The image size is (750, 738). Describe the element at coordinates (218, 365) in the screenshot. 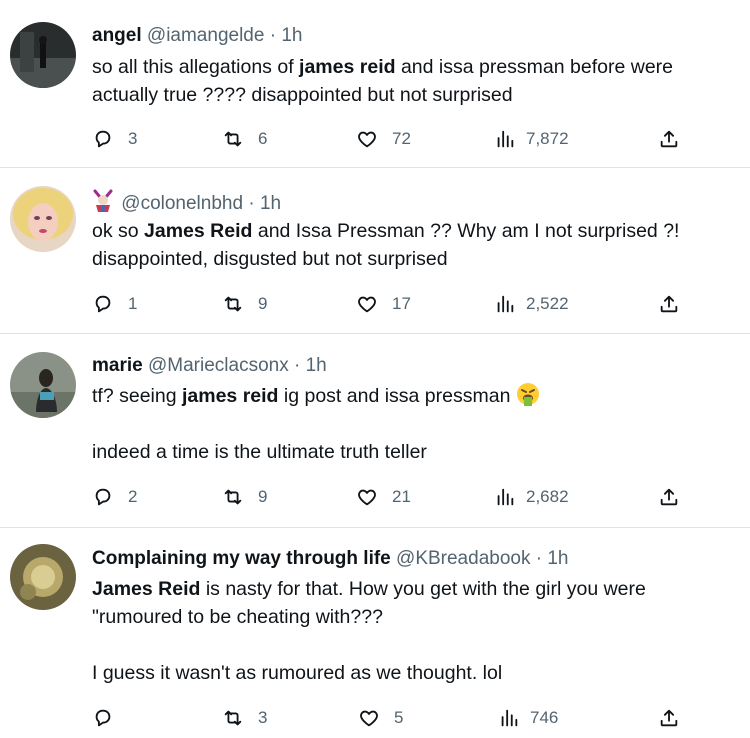

I see `user-handle: @Marieclacsonx` at that location.